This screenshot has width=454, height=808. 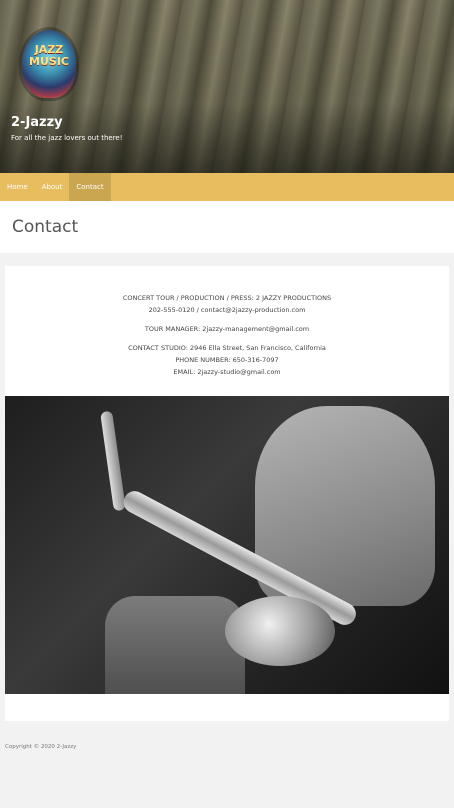 I want to click on nav-about: About, so click(x=52, y=187).